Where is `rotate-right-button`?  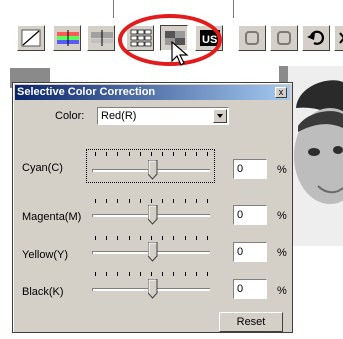 rotate-right-button is located at coordinates (284, 38).